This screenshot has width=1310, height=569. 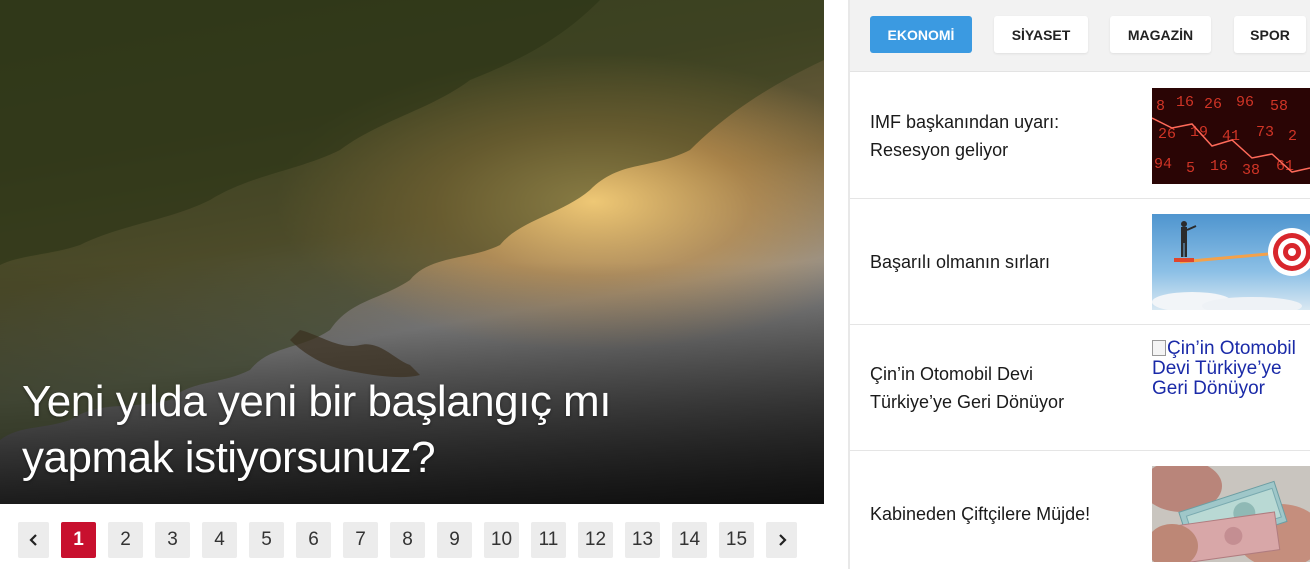 What do you see at coordinates (360, 540) in the screenshot?
I see `page-button-7: 7` at bounding box center [360, 540].